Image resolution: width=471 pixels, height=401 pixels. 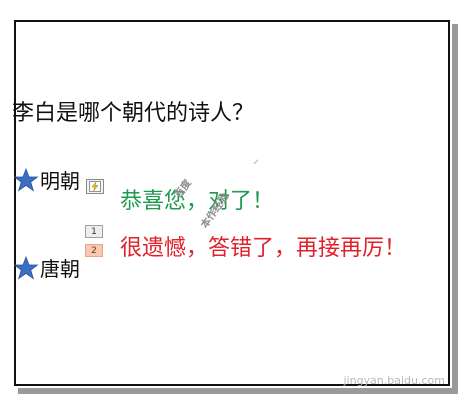 What do you see at coordinates (455, 207) in the screenshot?
I see `slide-shadow-right` at bounding box center [455, 207].